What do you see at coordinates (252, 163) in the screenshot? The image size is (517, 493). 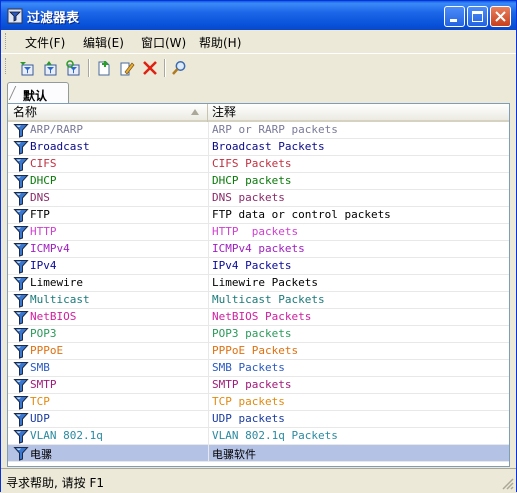 I see `filter-note: CIFS Packets` at bounding box center [252, 163].